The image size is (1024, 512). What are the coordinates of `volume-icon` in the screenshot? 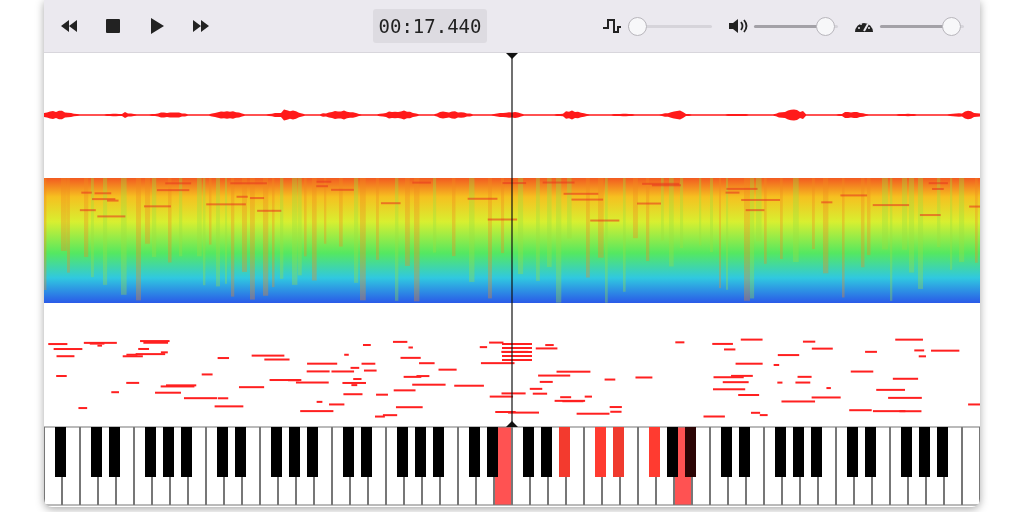 It's located at (738, 26).